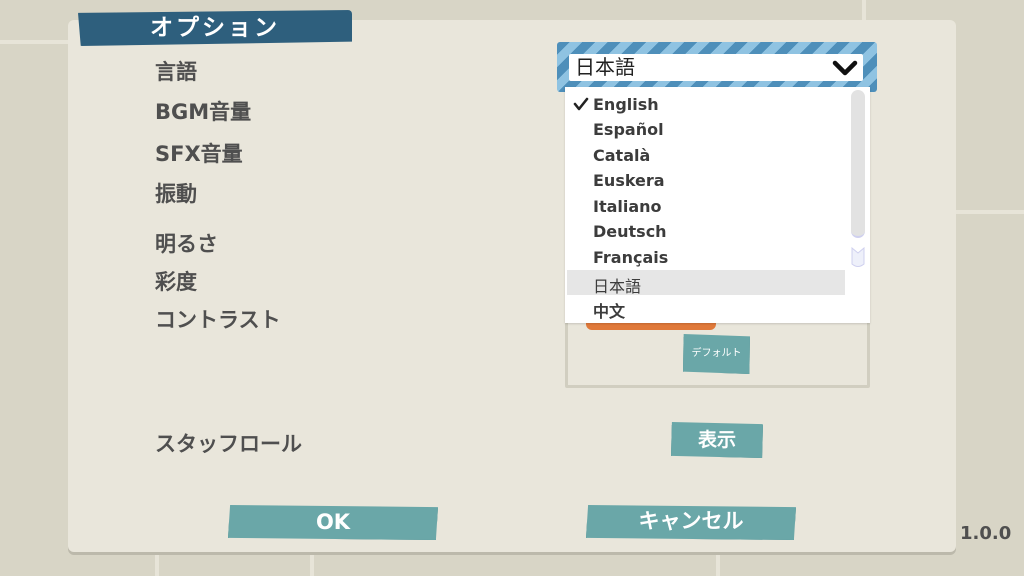  Describe the element at coordinates (629, 180) in the screenshot. I see `language-option-label: Euskera` at that location.